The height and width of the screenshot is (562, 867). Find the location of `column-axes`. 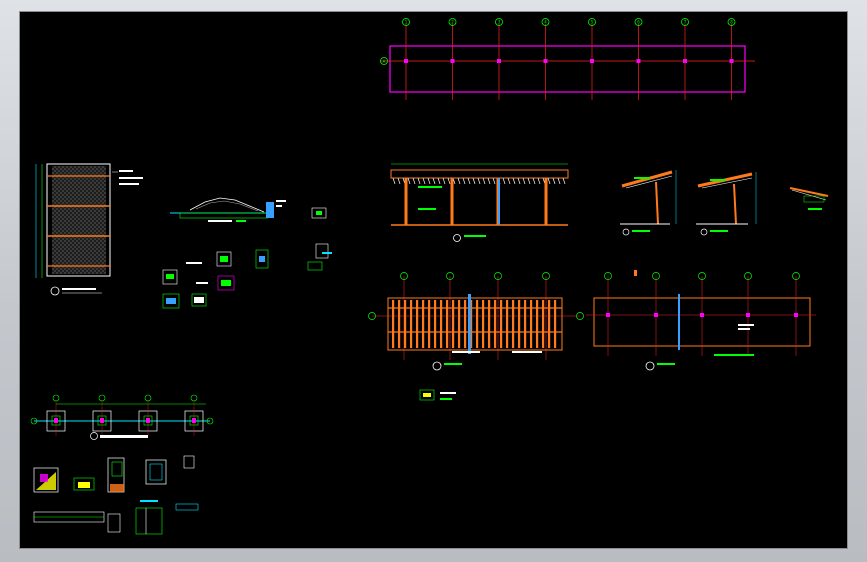

column-axes is located at coordinates (702, 314).